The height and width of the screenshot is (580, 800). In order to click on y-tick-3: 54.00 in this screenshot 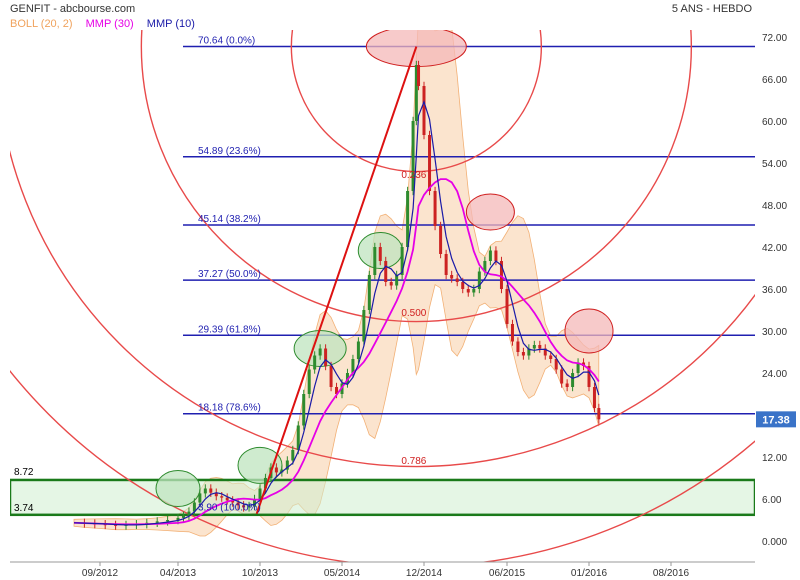, I will do `click(774, 164)`.